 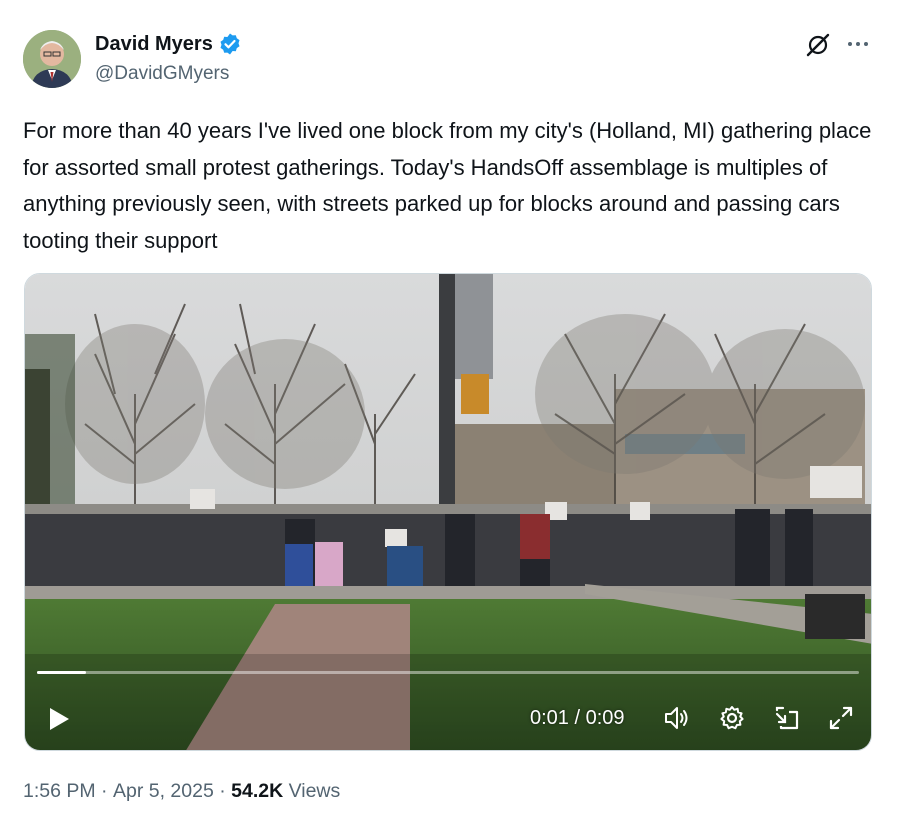 I want to click on author-name: David Myers, so click(x=154, y=44).